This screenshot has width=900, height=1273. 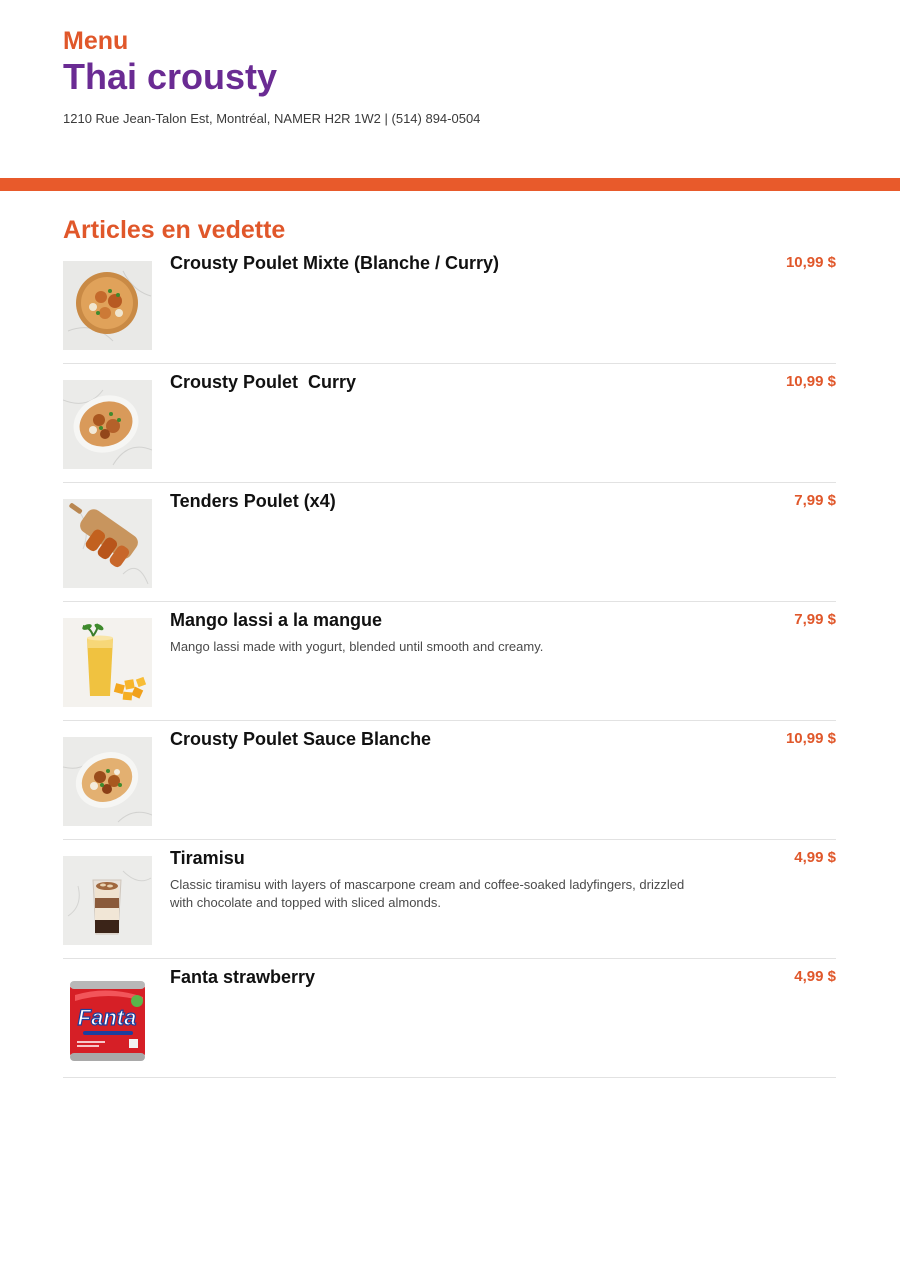 I want to click on tiramisu-photo-icon, so click(x=107, y=900).